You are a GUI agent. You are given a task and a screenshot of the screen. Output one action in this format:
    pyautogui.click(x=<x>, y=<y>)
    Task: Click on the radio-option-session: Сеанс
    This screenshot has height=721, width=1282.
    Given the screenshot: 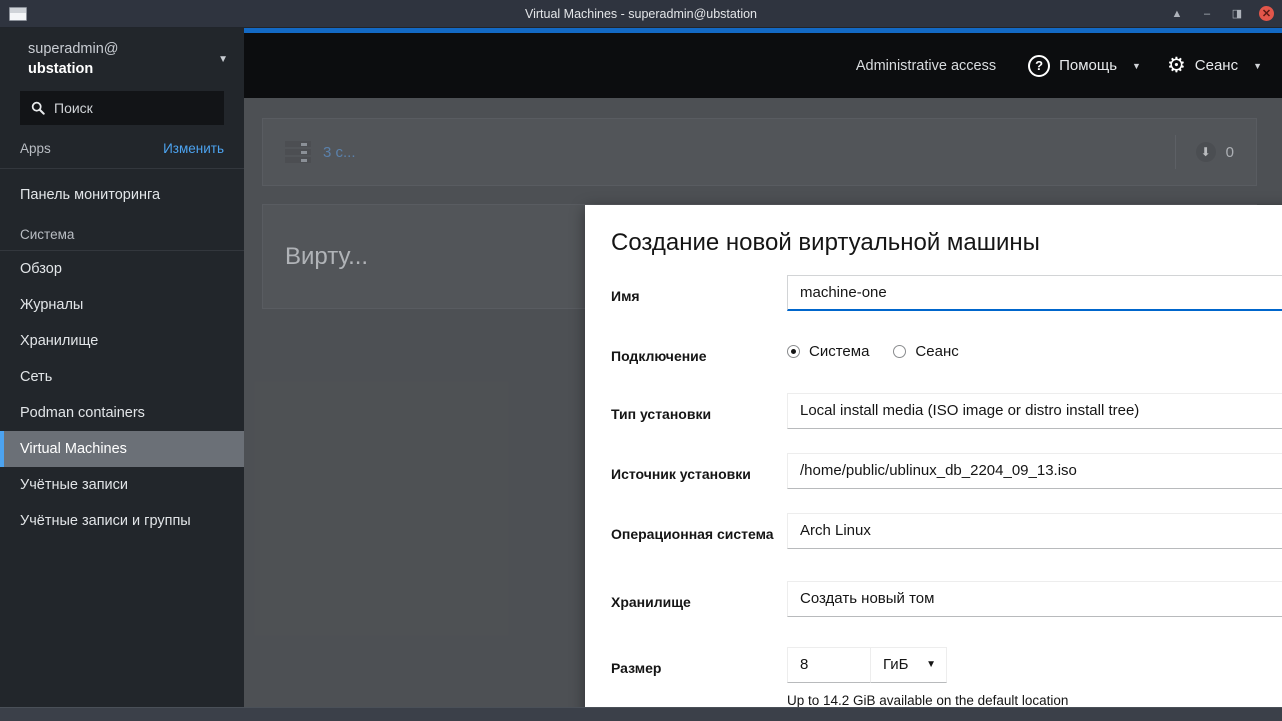 What is the action you would take?
    pyautogui.click(x=926, y=351)
    